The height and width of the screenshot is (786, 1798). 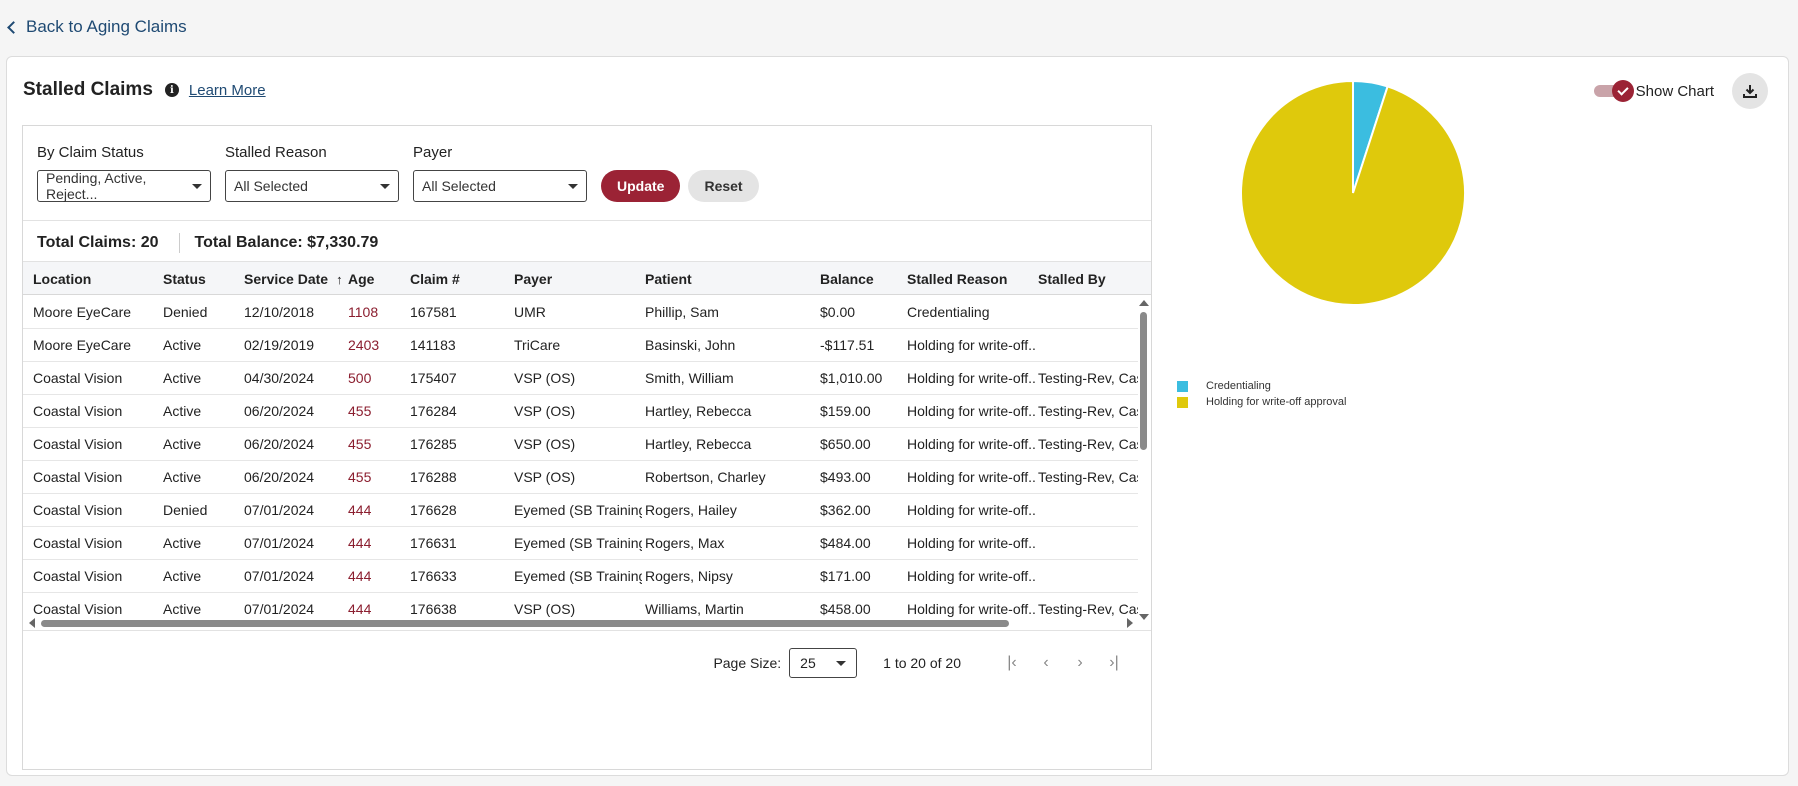 What do you see at coordinates (98, 242) in the screenshot?
I see `total-claims: Total Claims: 20` at bounding box center [98, 242].